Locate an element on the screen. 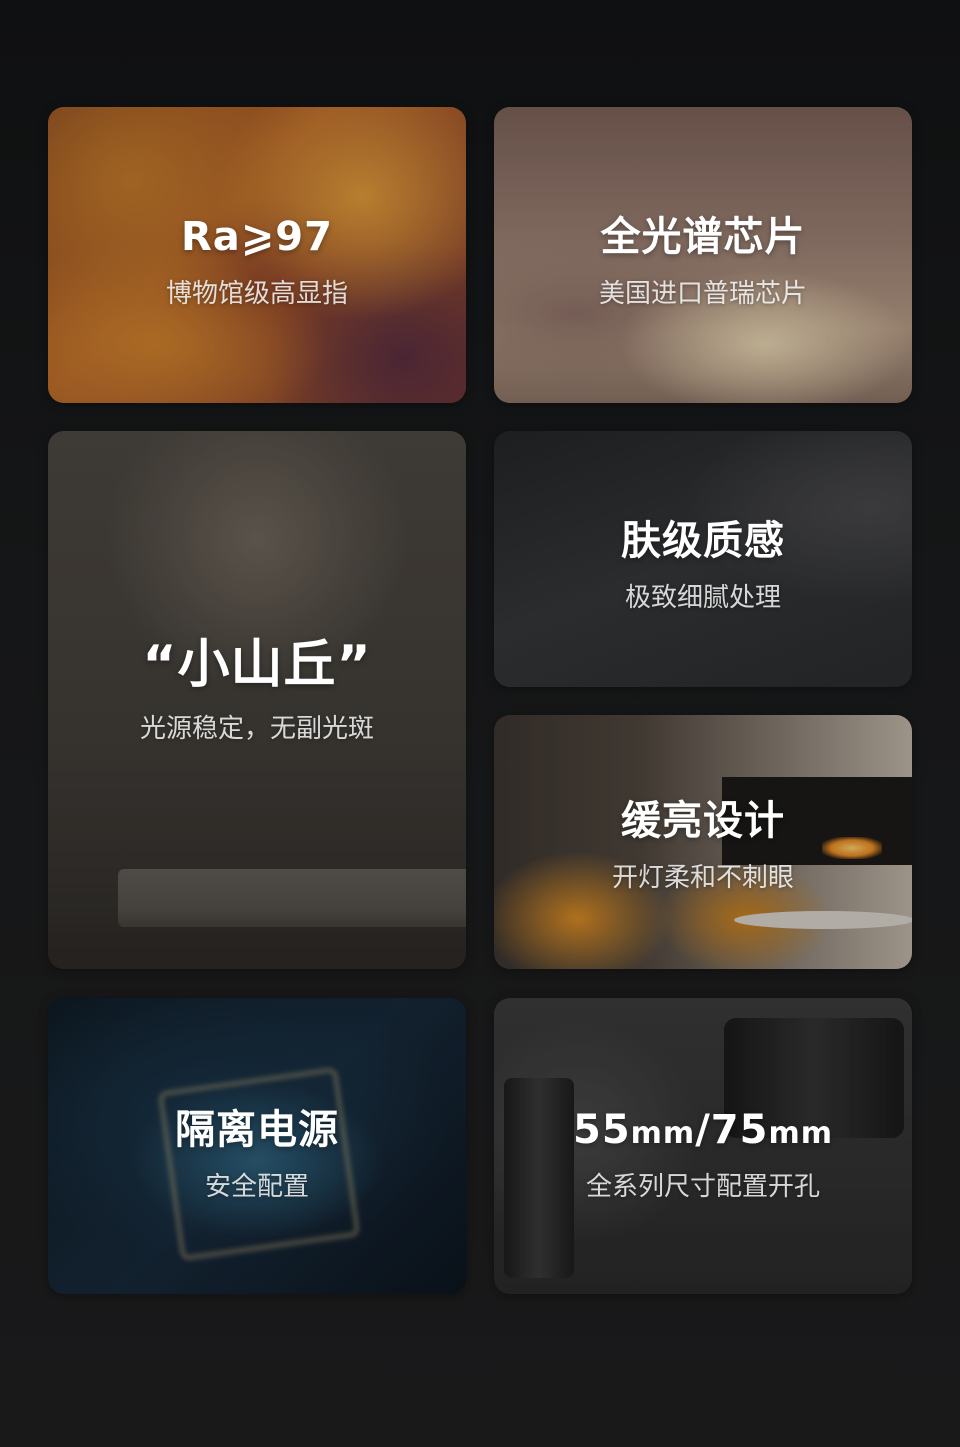  feature-card-isolated-power: 隔离电源 安全配置 is located at coordinates (257, 1146).